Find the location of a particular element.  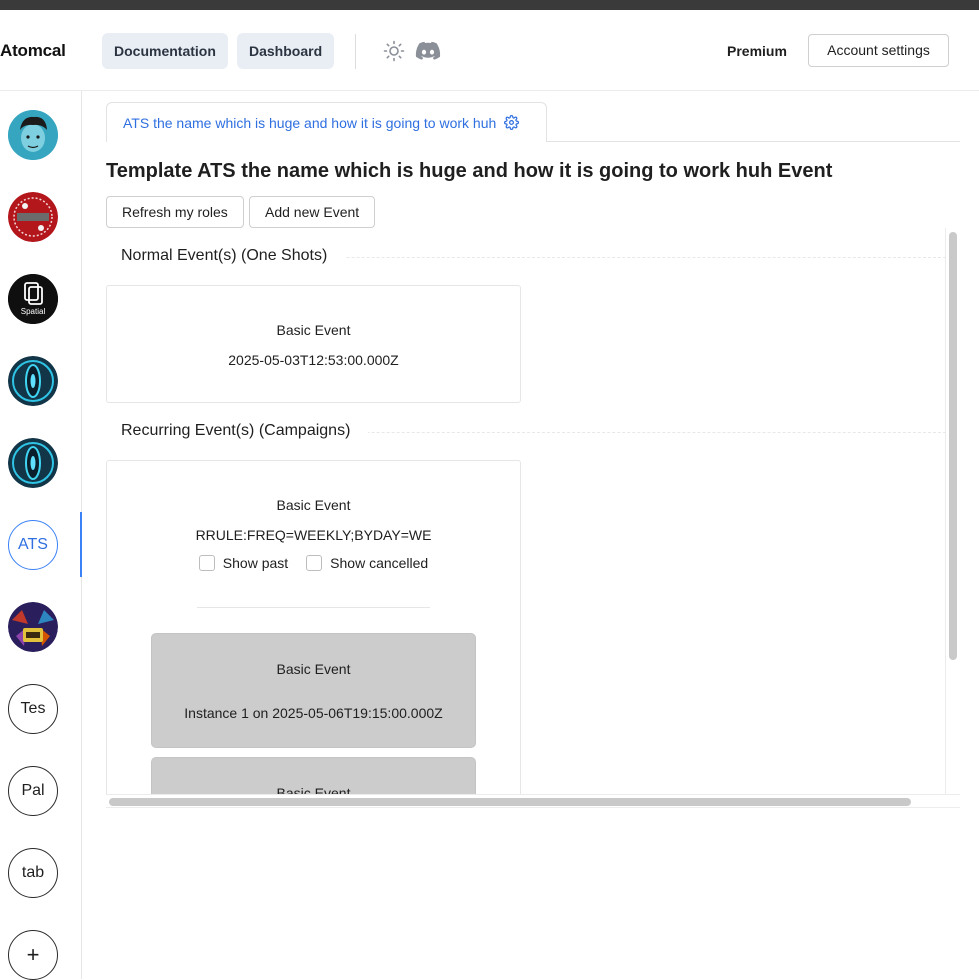

dashboard-button: Dashboard is located at coordinates (286, 51).